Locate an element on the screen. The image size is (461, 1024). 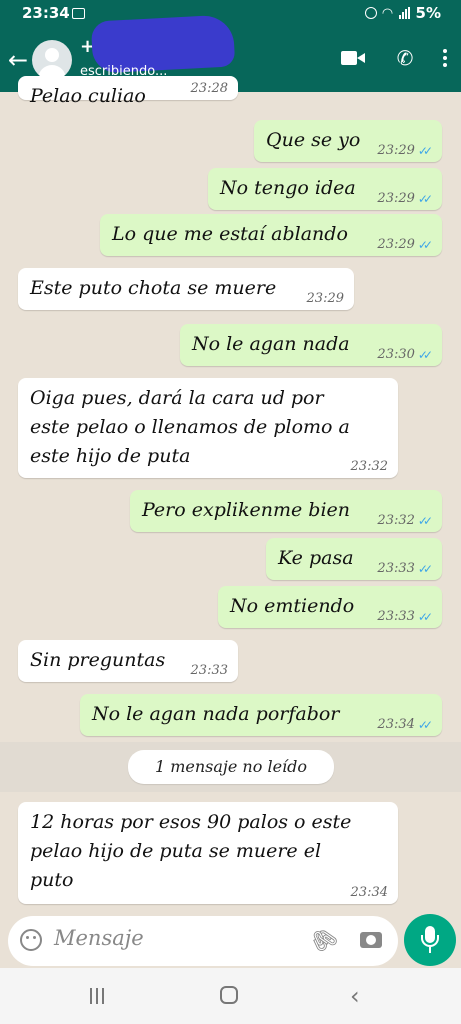
message-meta: 23:32 ✓✓ is located at coordinates (405, 520).